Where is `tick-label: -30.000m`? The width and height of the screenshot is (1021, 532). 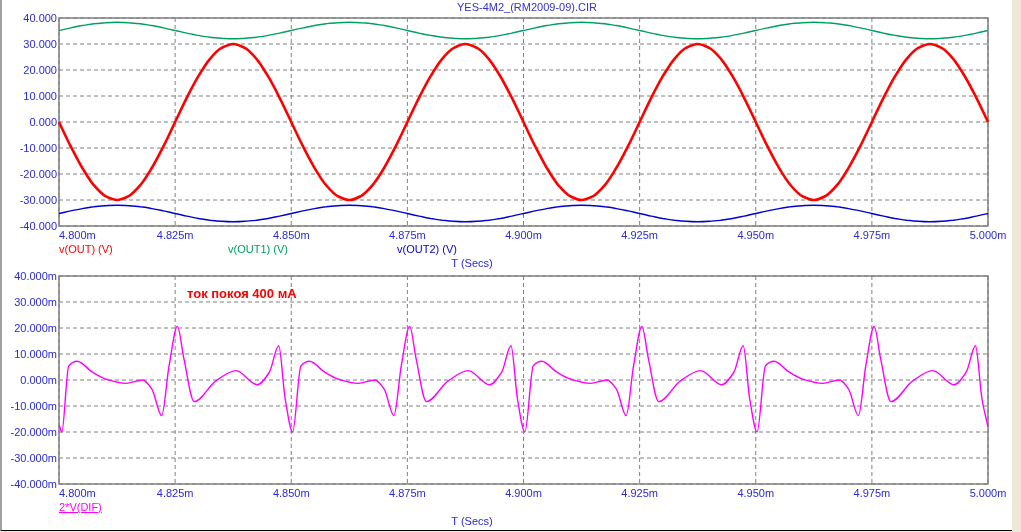
tick-label: -30.000m is located at coordinates (33, 458).